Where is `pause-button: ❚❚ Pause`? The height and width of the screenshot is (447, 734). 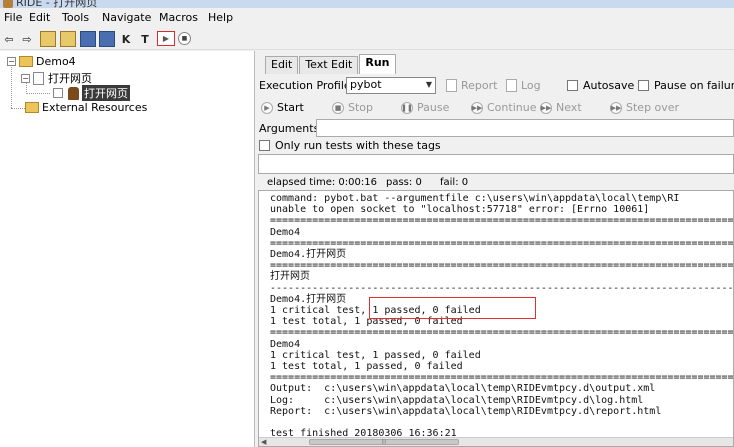
pause-button: ❚❚ Pause is located at coordinates (425, 107).